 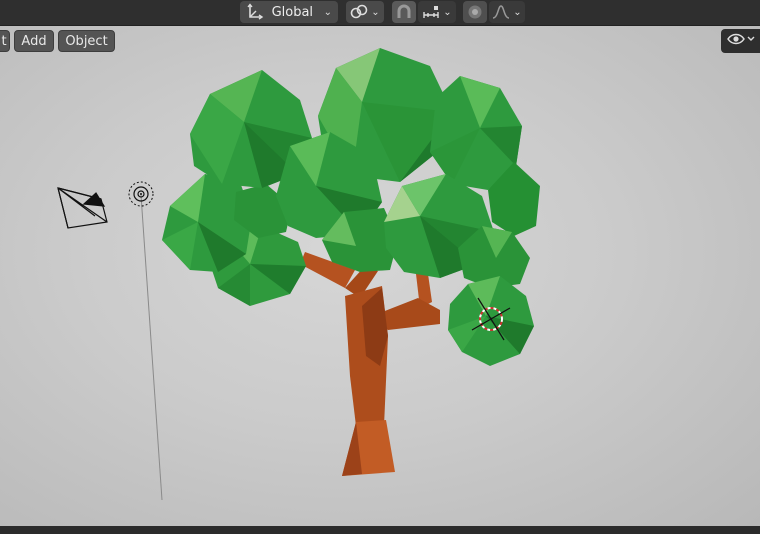 I want to click on proportional-editing-toggle, so click(x=475, y=12).